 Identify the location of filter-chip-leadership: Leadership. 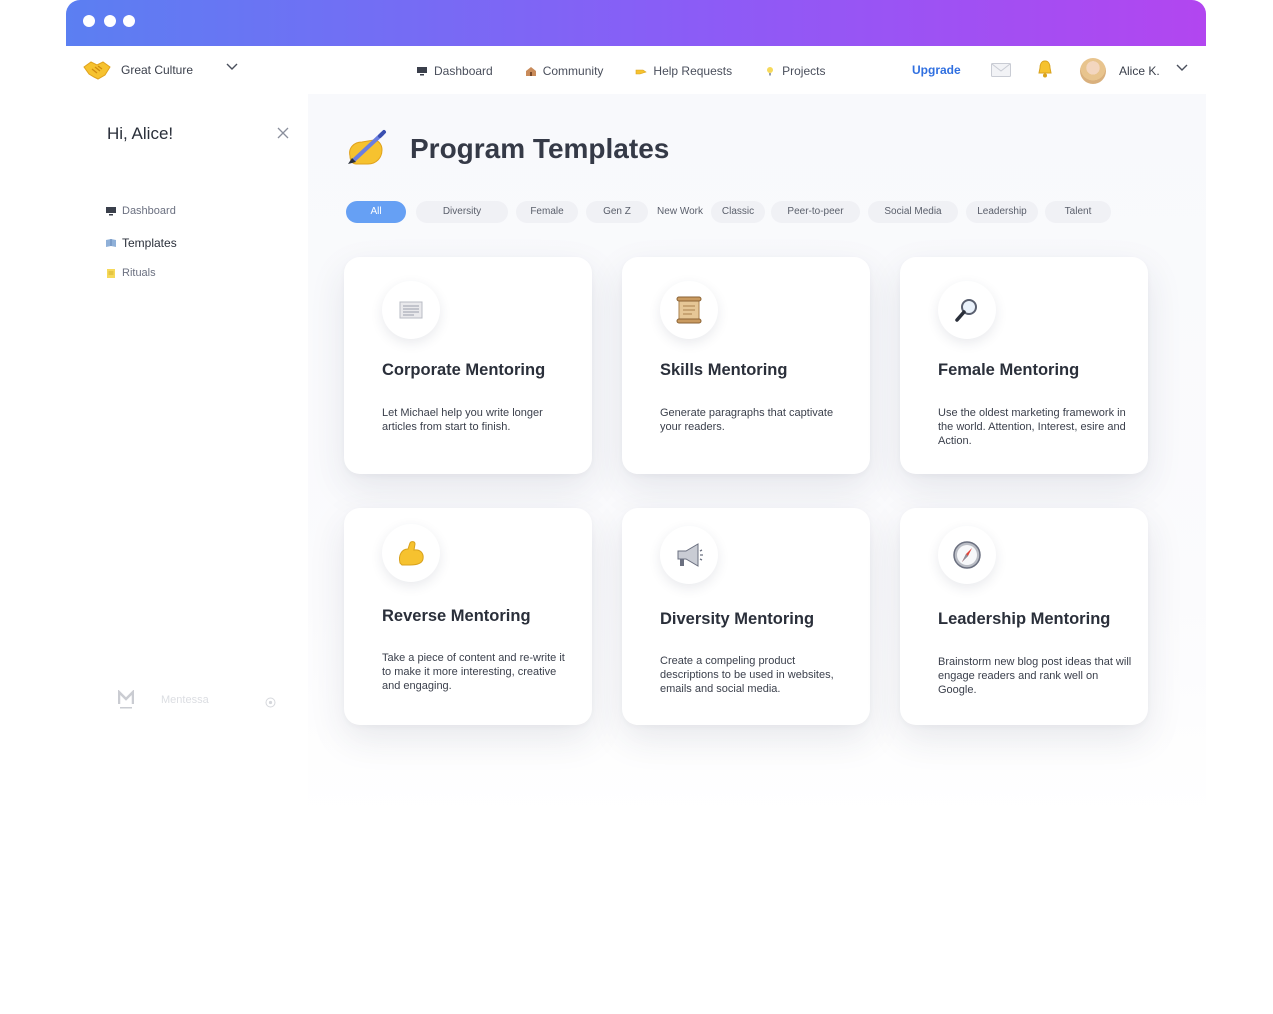
(1002, 212).